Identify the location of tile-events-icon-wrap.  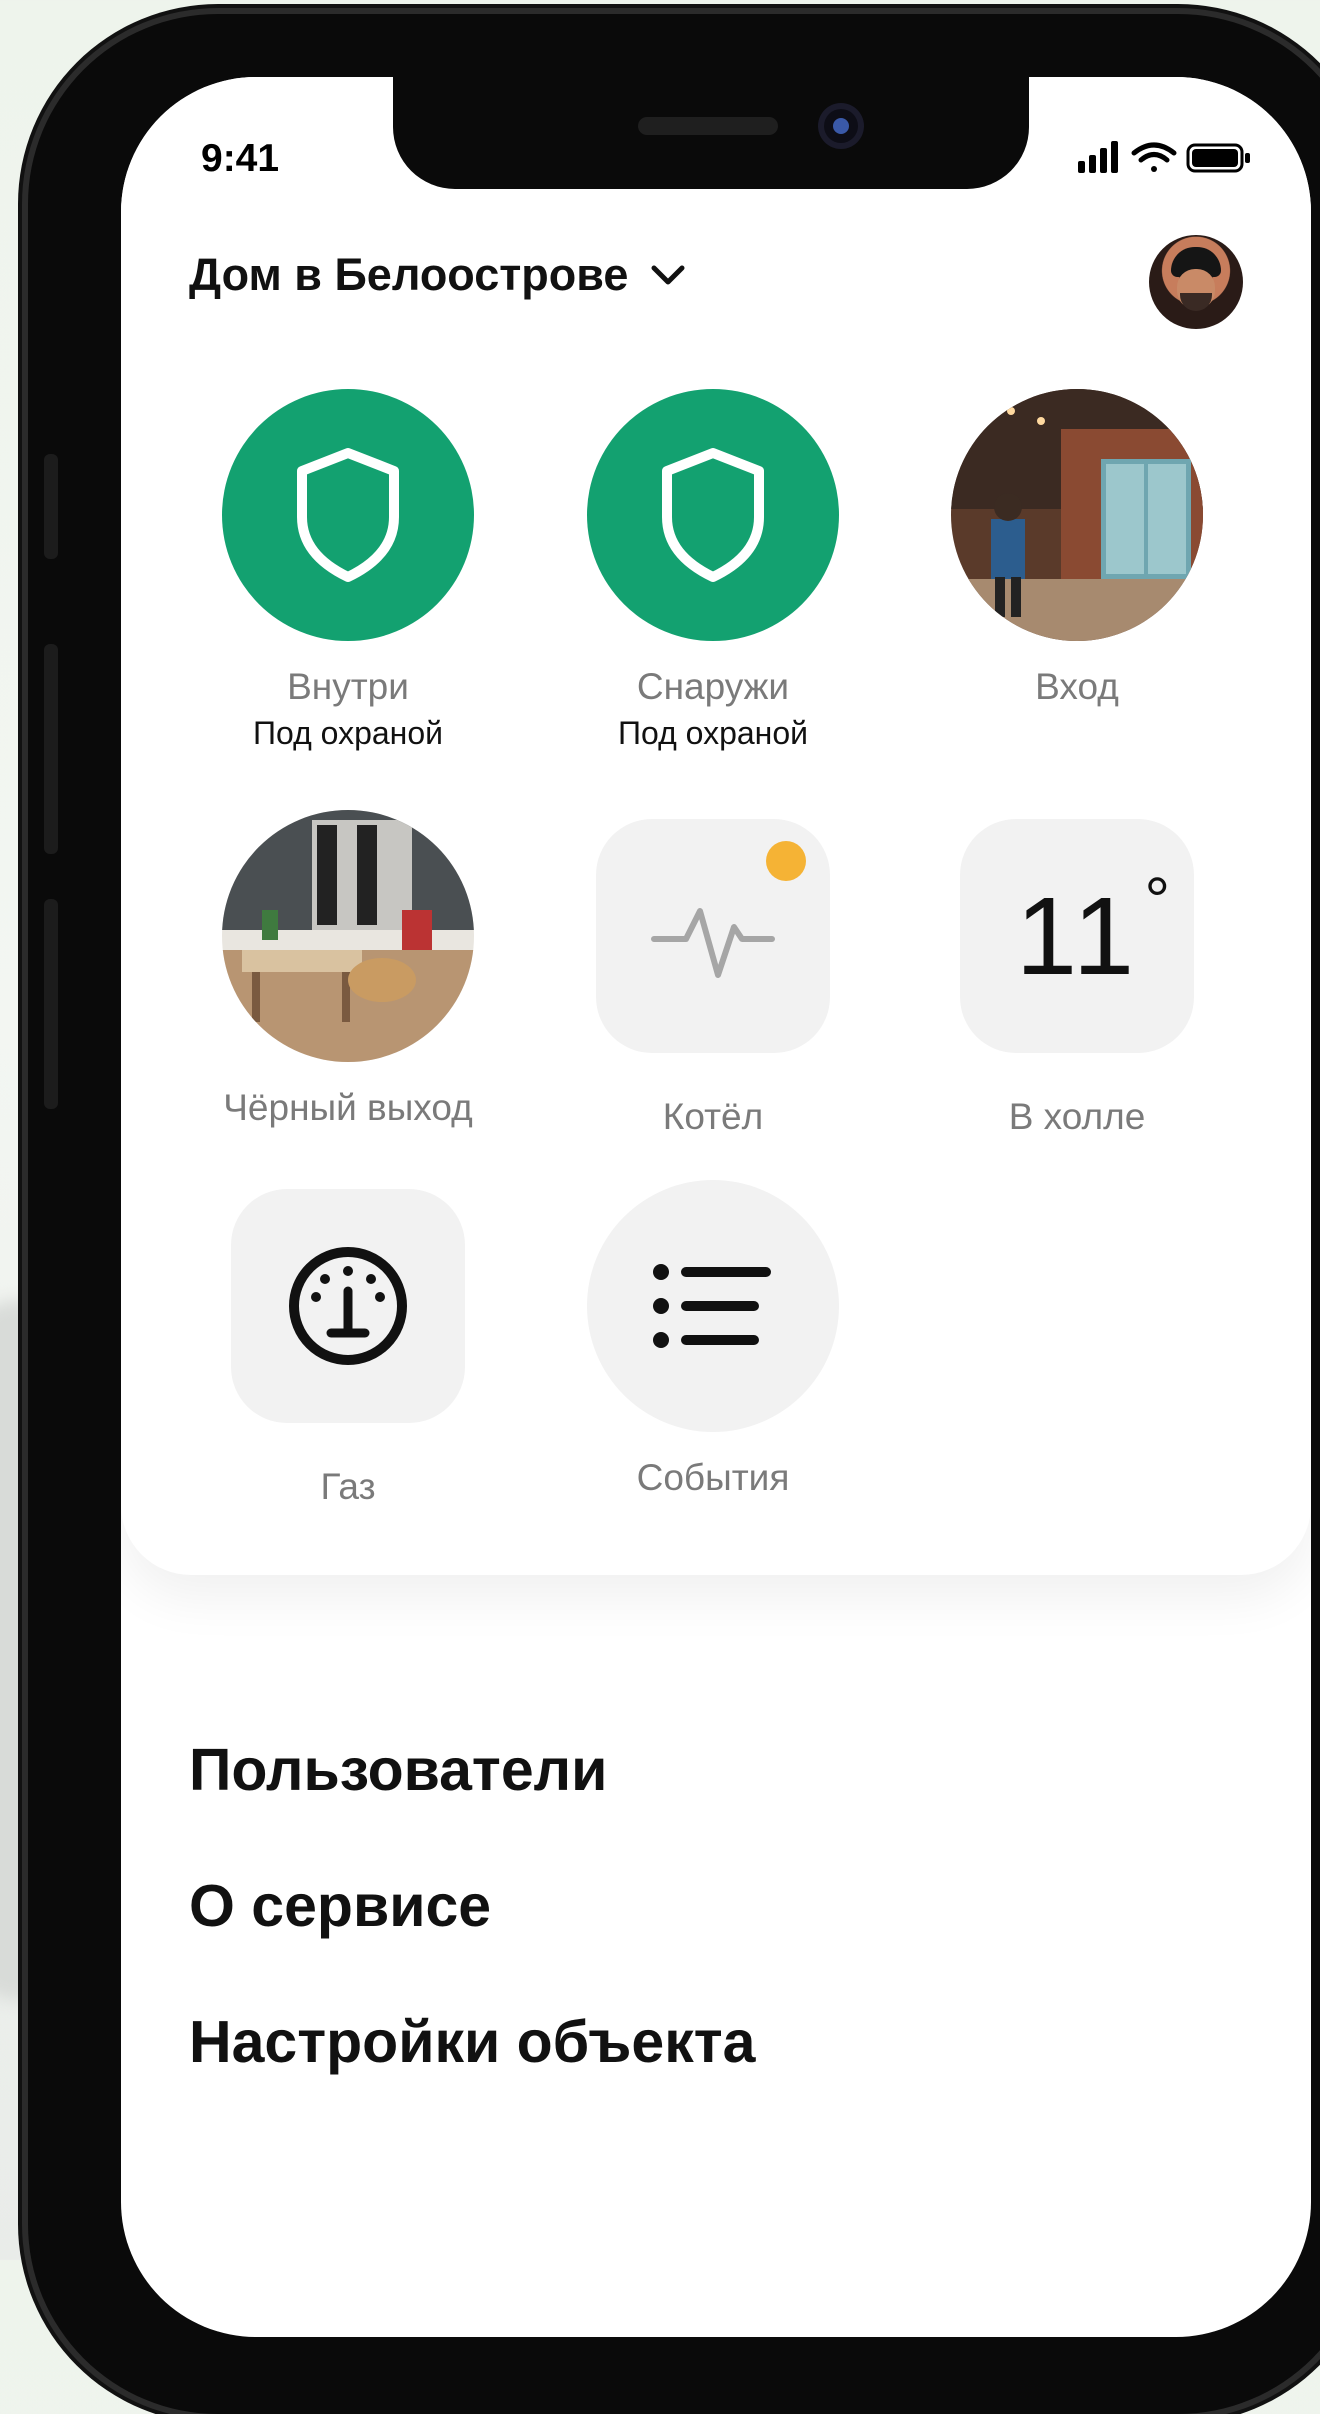
(713, 1306).